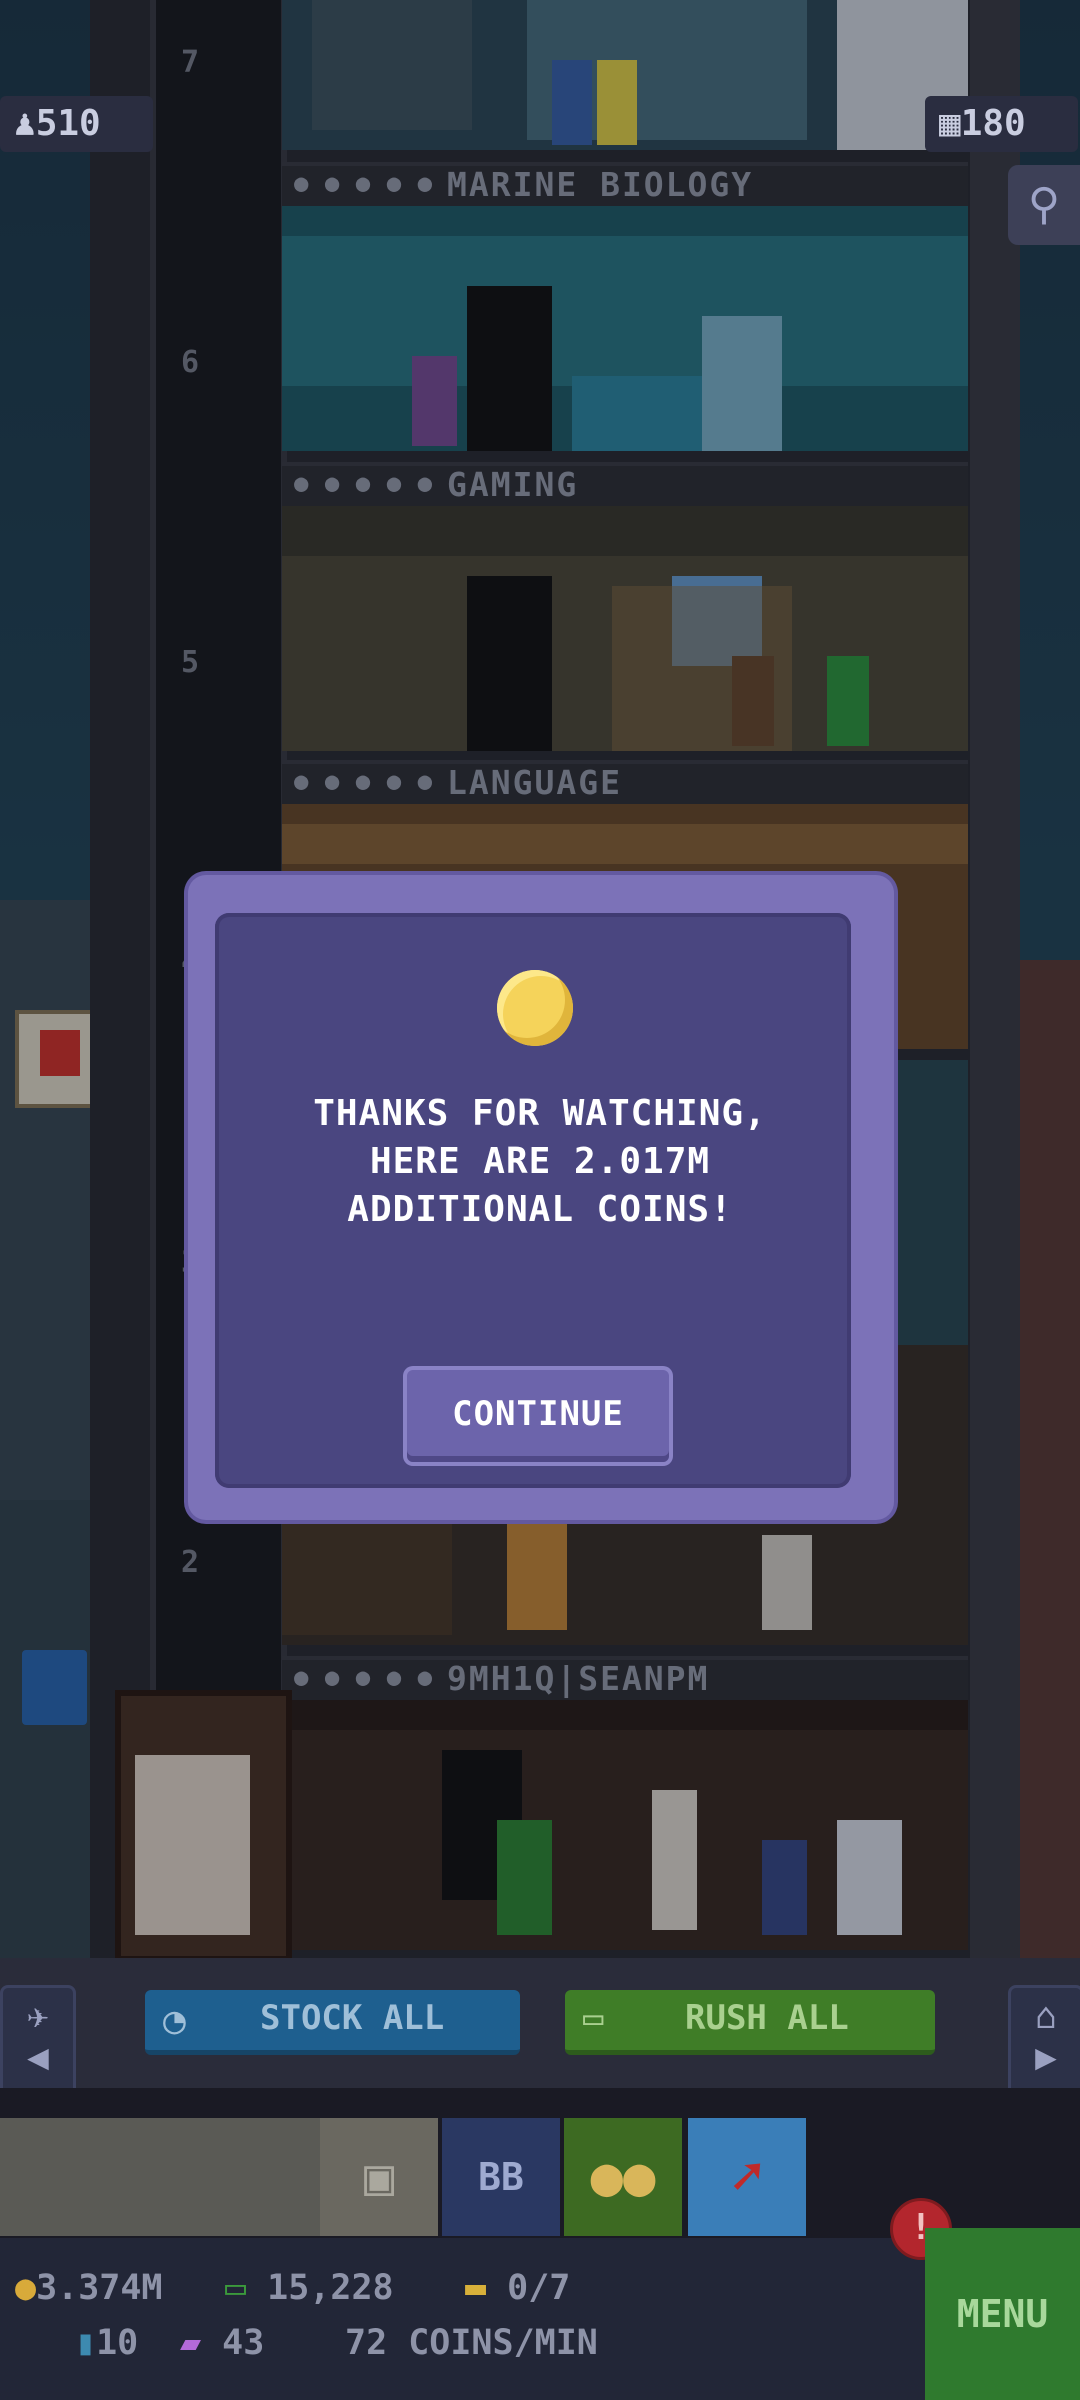  I want to click on coin-icon, so click(535, 1008).